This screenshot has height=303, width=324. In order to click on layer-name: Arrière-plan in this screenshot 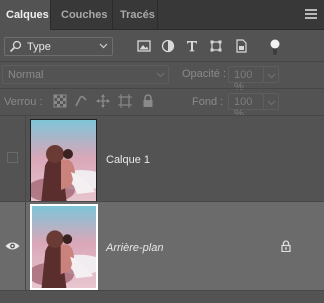, I will do `click(134, 248)`.